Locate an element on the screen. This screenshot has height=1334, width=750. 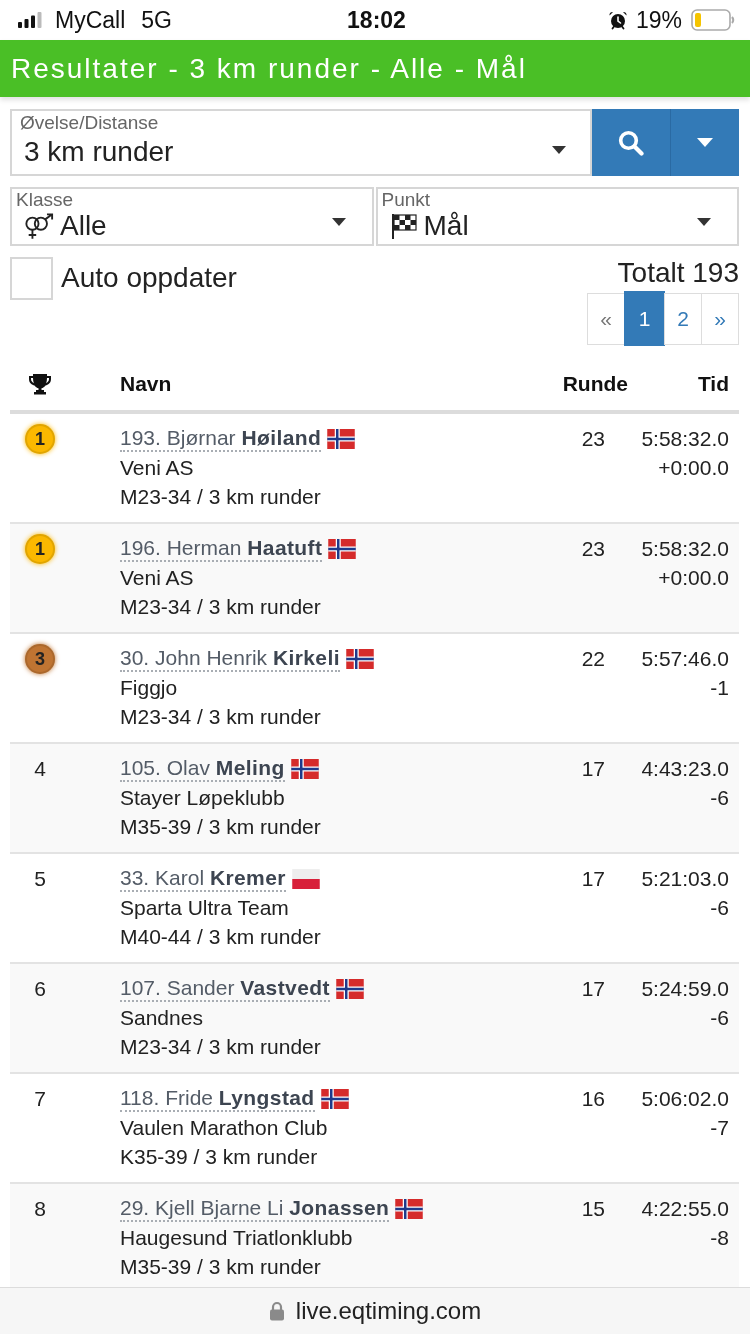
class-name: K35-39 / 3 km runder is located at coordinates (219, 1157).